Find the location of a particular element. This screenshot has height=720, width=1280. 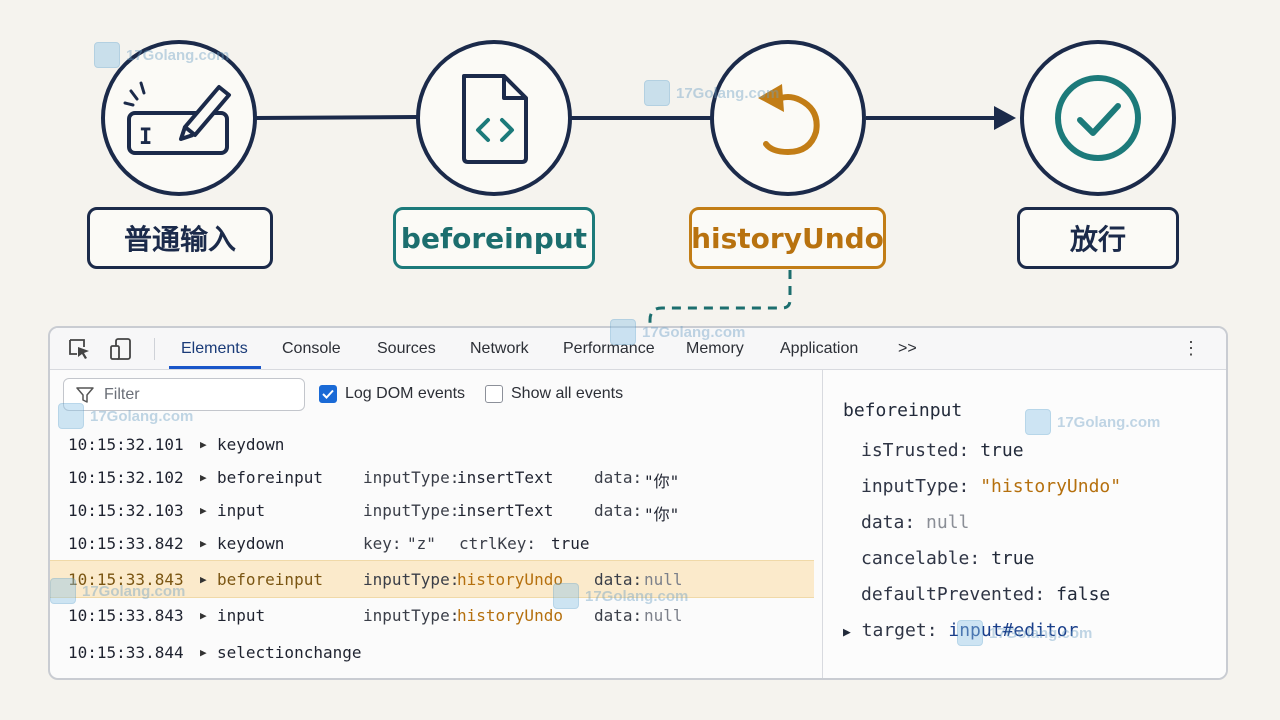

prop-target: ▶ target: input#editor is located at coordinates (960, 630).